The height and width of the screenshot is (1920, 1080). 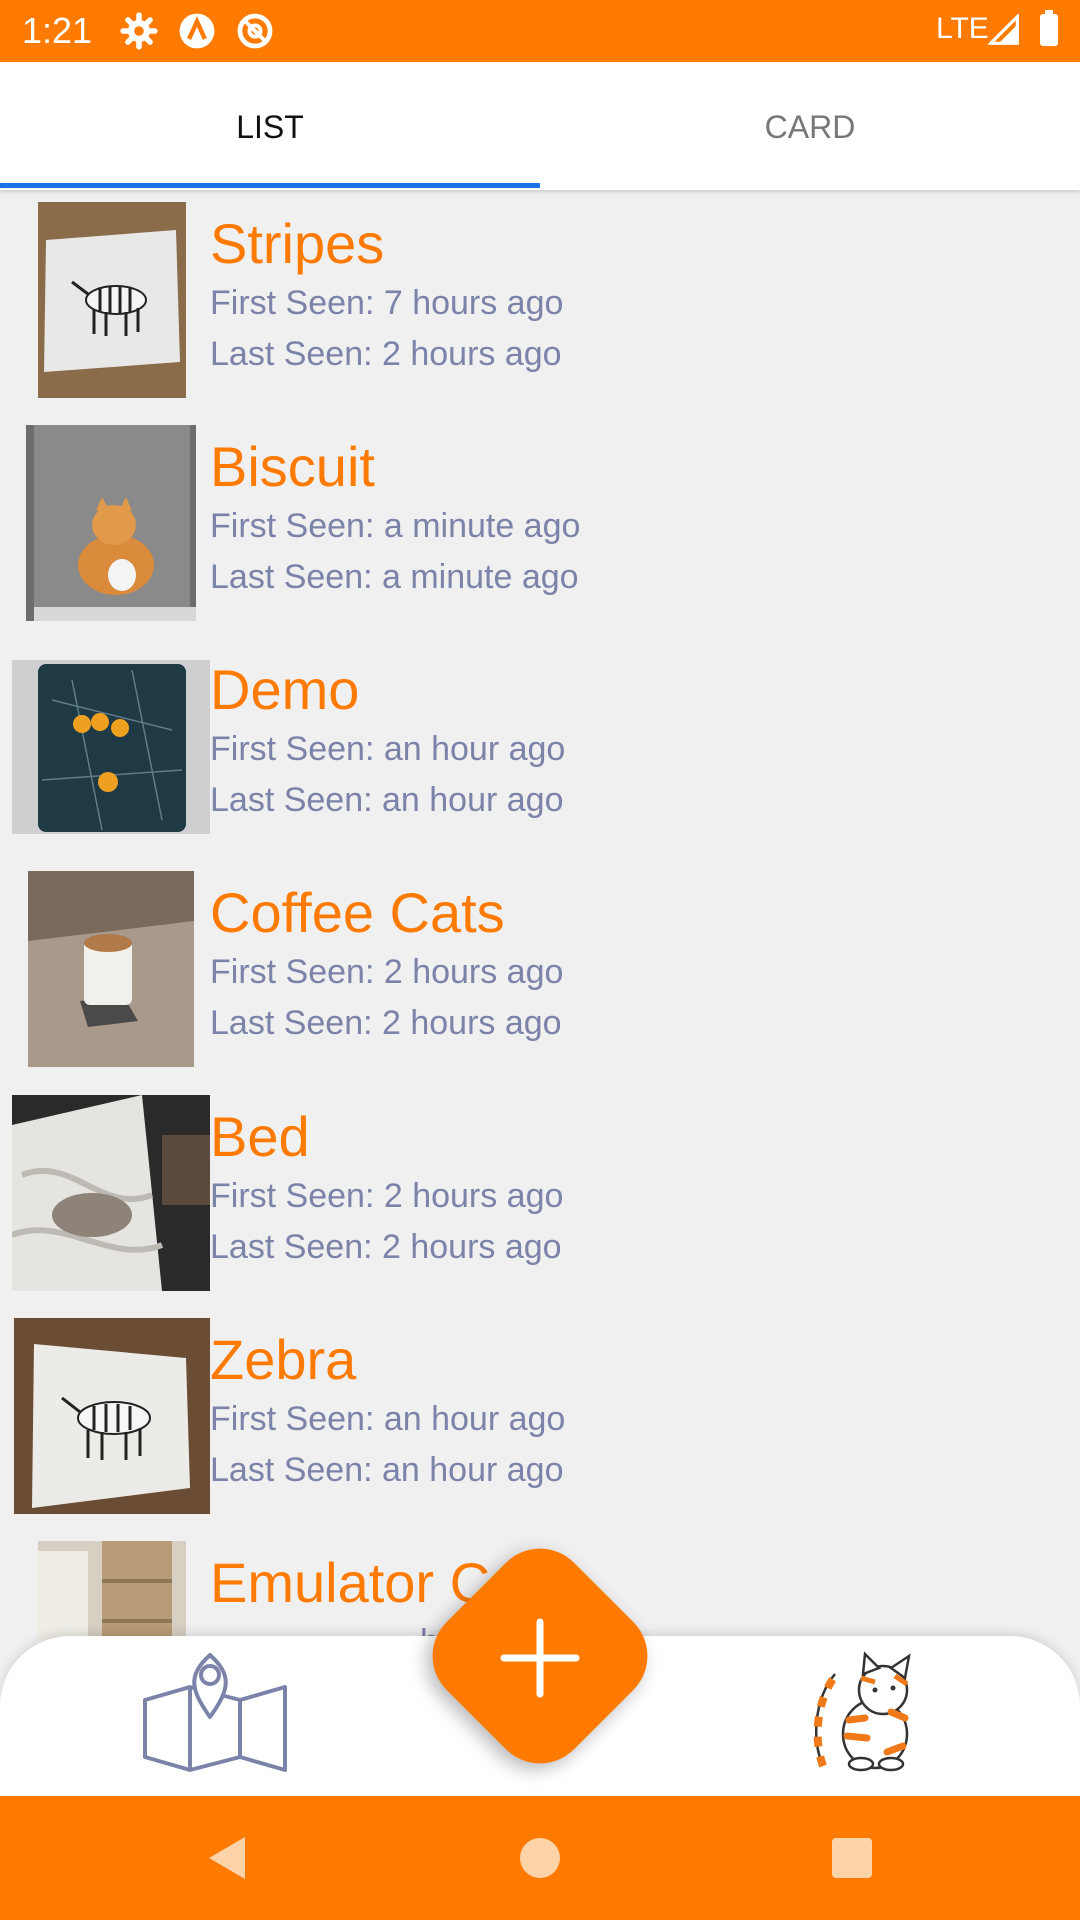 I want to click on tab-card: CARD, so click(x=810, y=126).